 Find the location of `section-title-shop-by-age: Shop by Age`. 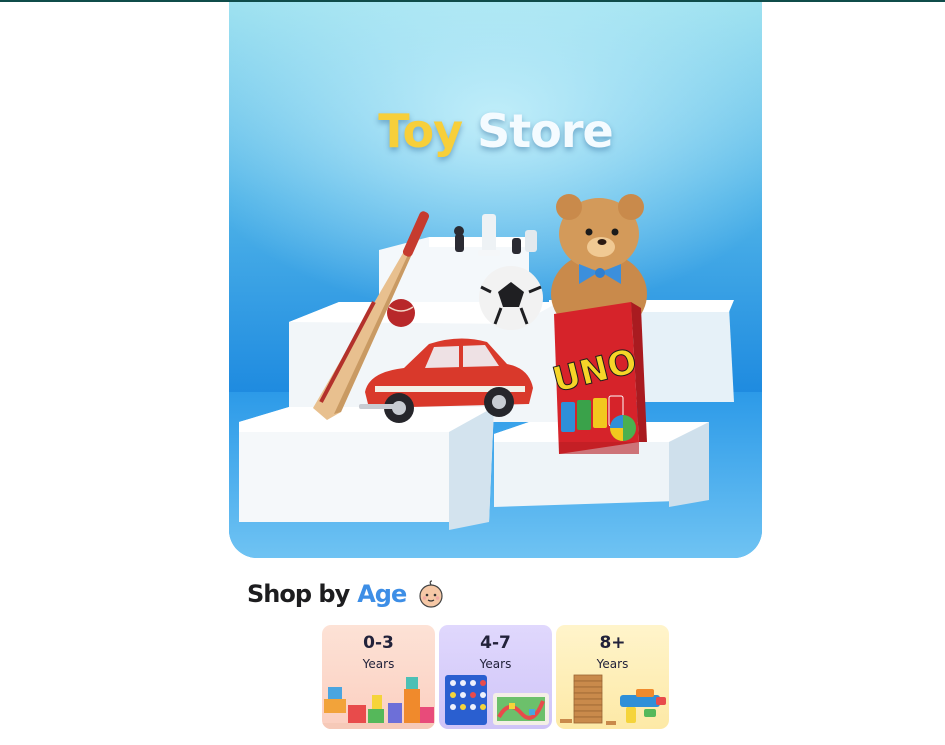

section-title-shop-by-age: Shop by Age is located at coordinates (346, 594).